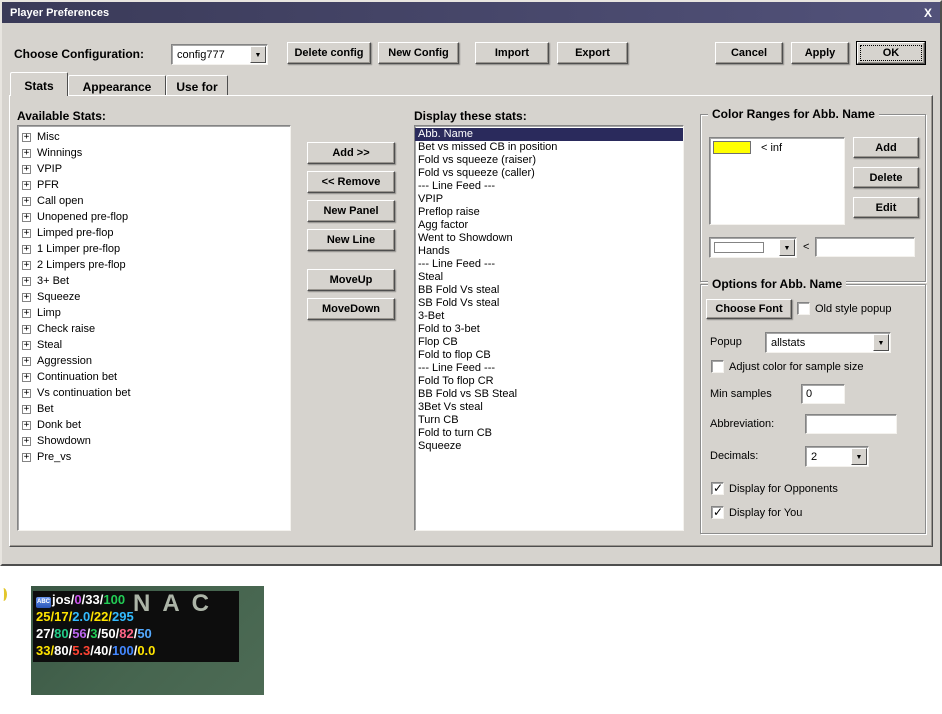 The image size is (942, 714). Describe the element at coordinates (154, 377) in the screenshot. I see `available-stat-item: + Continuation bet` at that location.